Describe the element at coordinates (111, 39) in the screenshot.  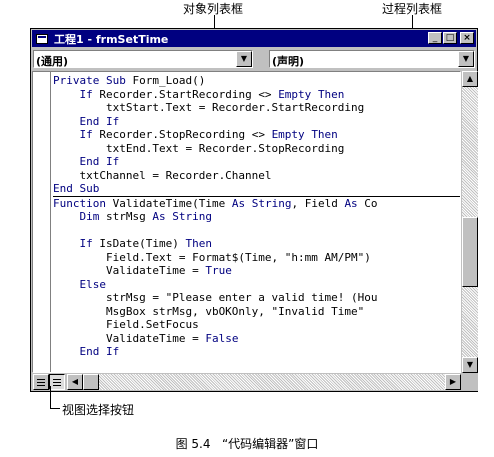
I see `window-title: 工程1 - frmSetTime` at that location.